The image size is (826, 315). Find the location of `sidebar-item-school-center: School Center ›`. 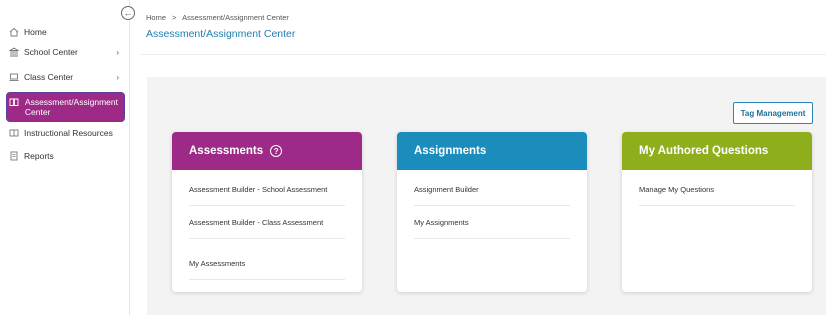

sidebar-item-school-center: School Center › is located at coordinates (65, 52).